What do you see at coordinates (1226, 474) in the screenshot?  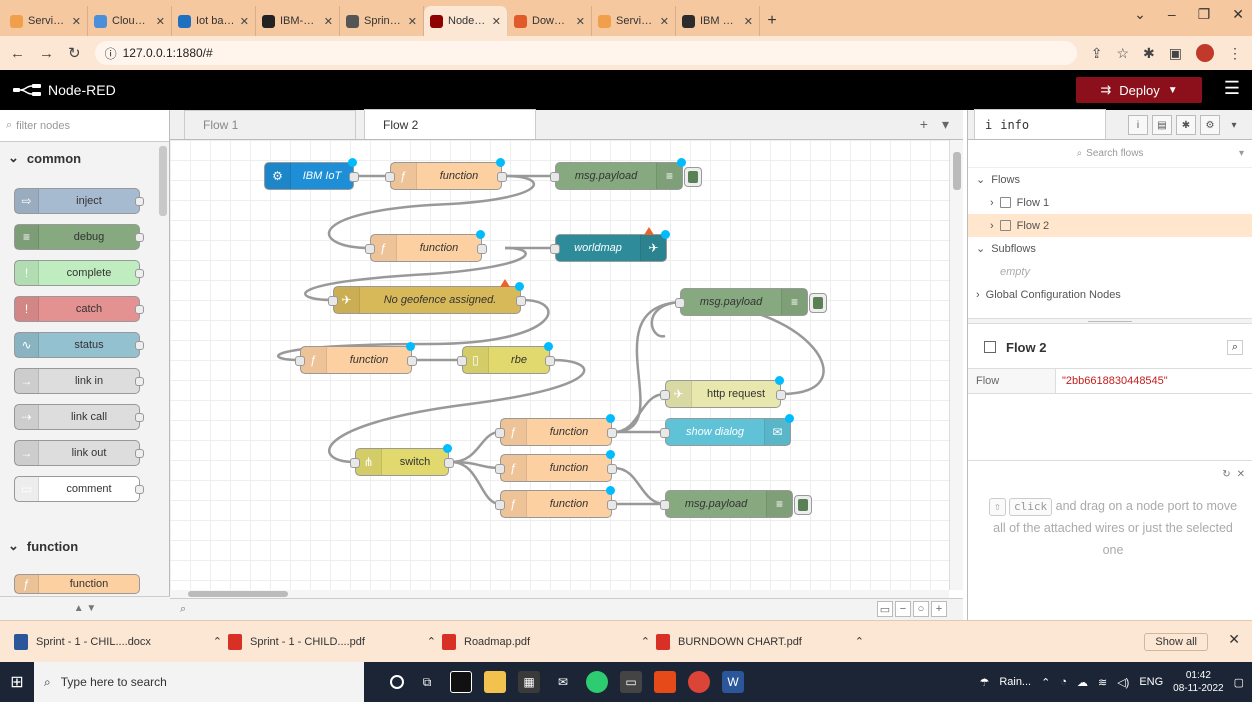 I see `refresh-tip-icon: ↻` at bounding box center [1226, 474].